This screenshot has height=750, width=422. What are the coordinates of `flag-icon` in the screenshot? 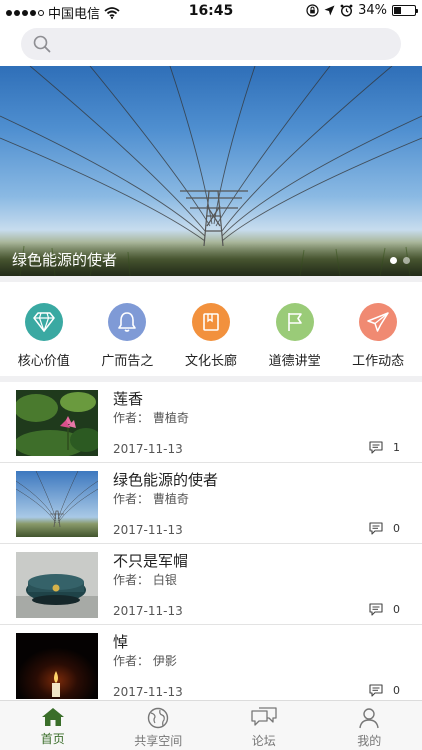 It's located at (294, 322).